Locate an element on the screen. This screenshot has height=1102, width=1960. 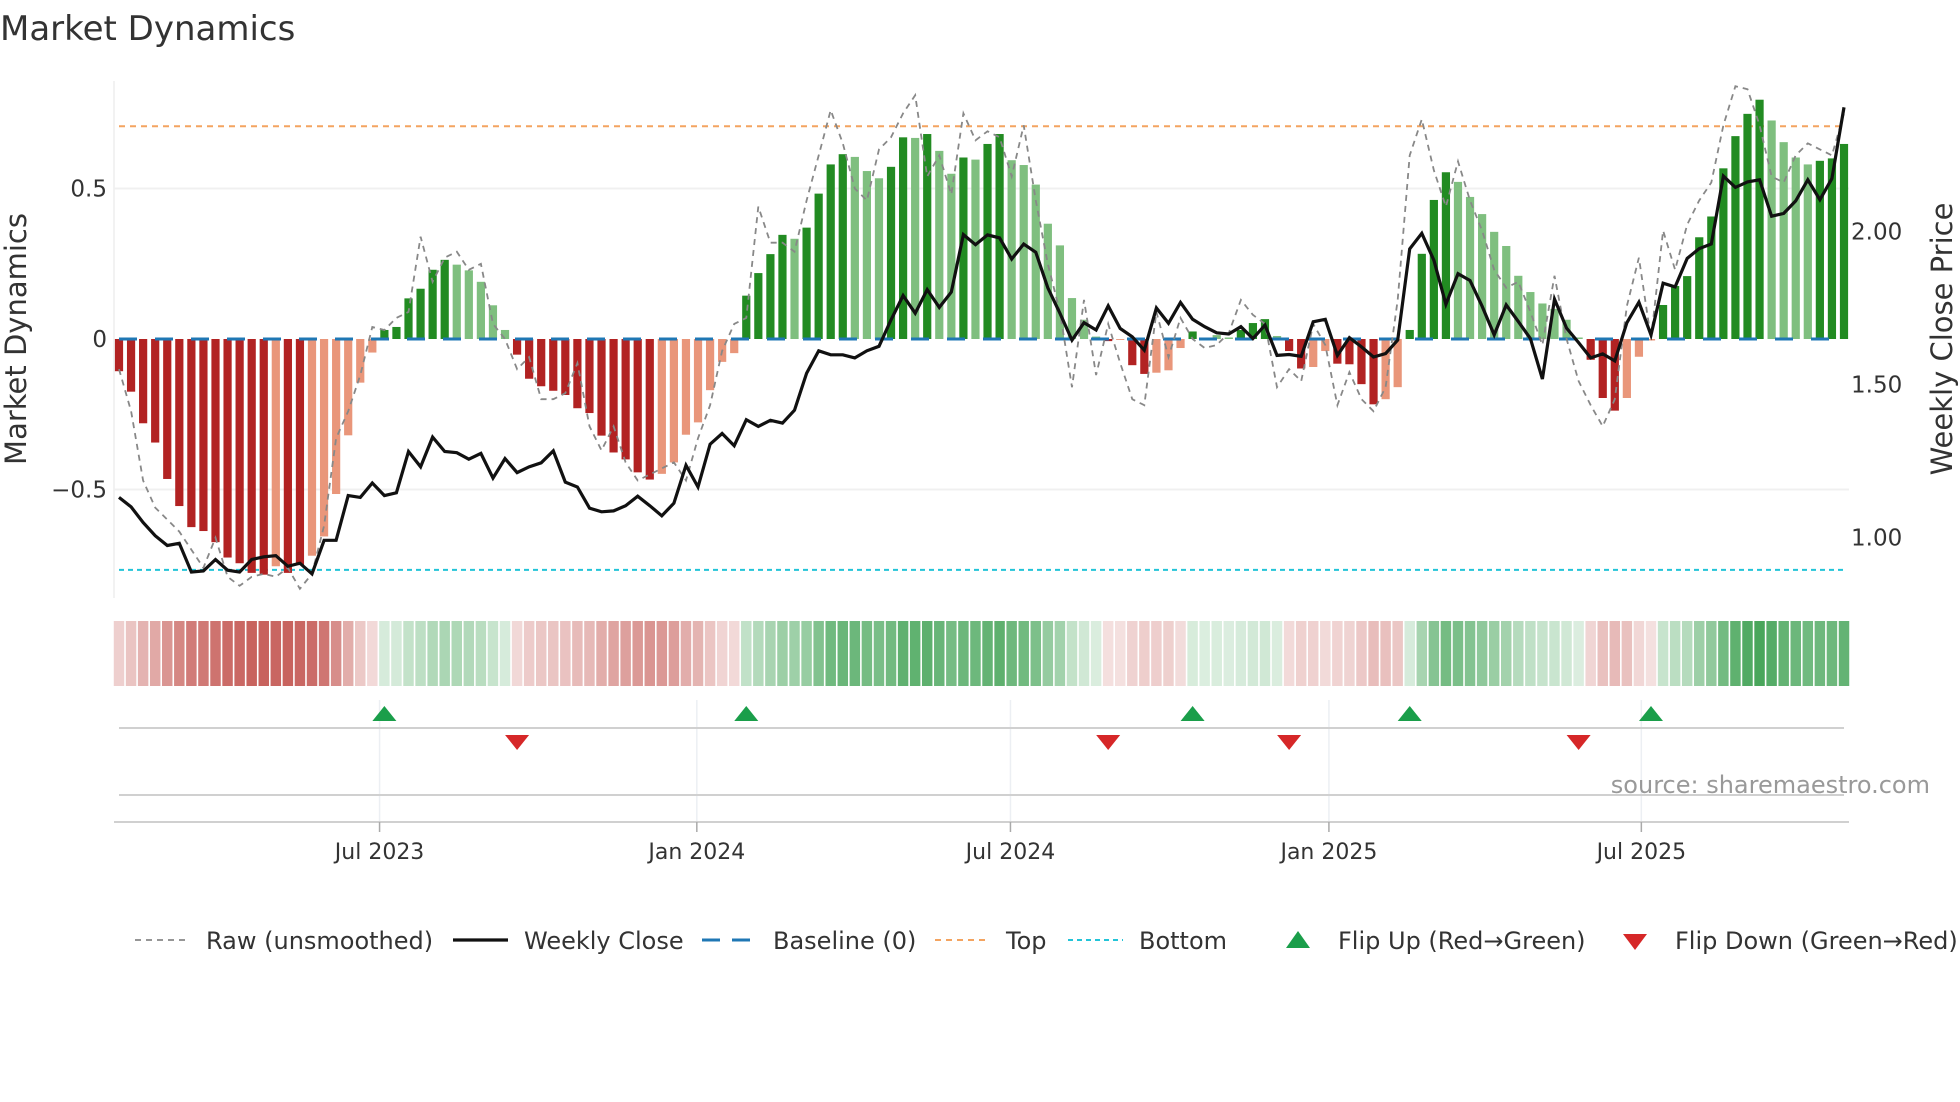
flip-up-marker is located at coordinates (746, 713).